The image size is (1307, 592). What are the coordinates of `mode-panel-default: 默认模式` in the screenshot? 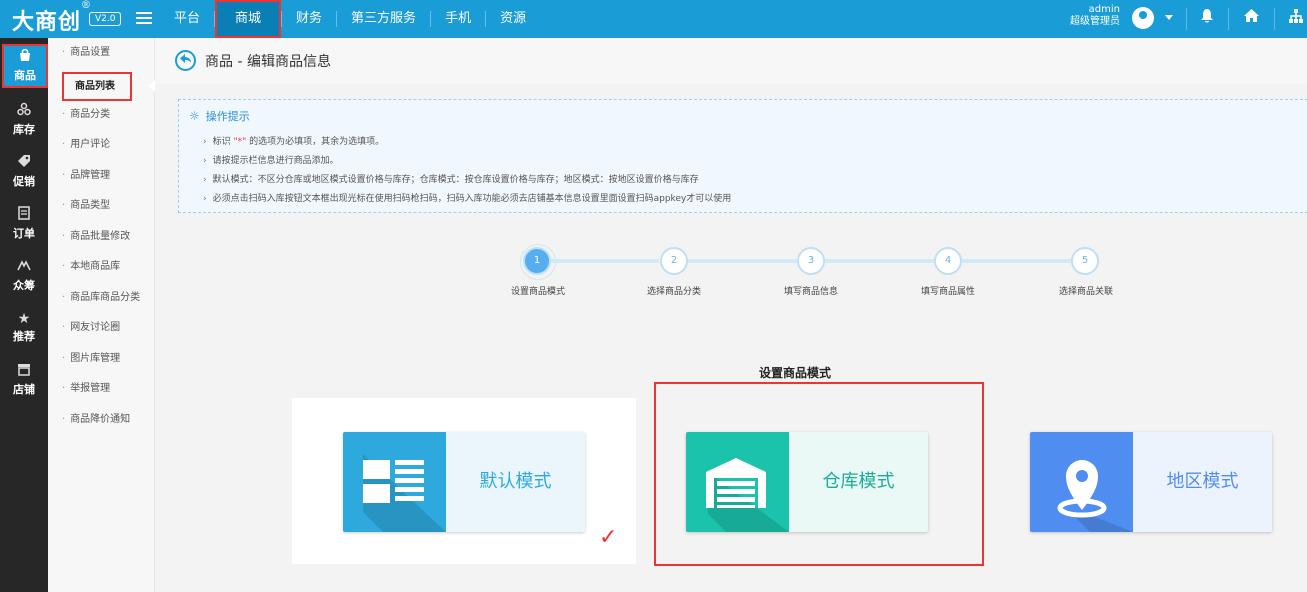 It's located at (464, 481).